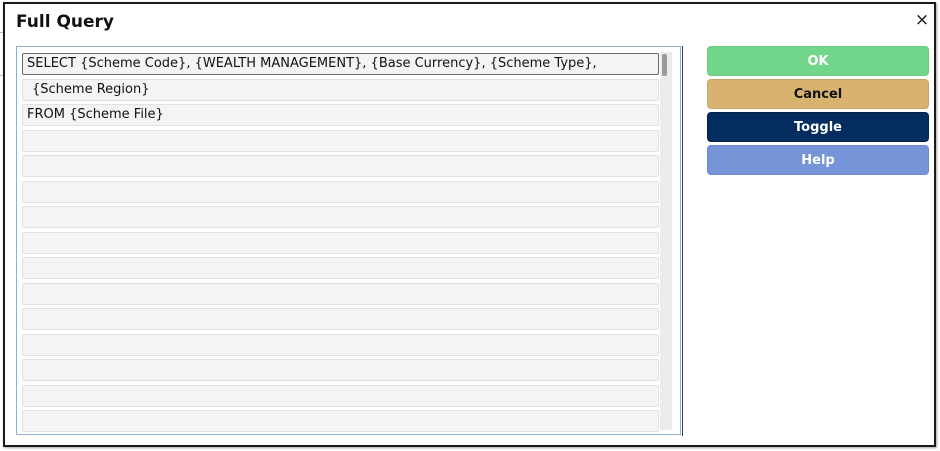 This screenshot has height=451, width=940. Describe the element at coordinates (340, 115) in the screenshot. I see `query-line-row: FROM {Scheme File}` at that location.